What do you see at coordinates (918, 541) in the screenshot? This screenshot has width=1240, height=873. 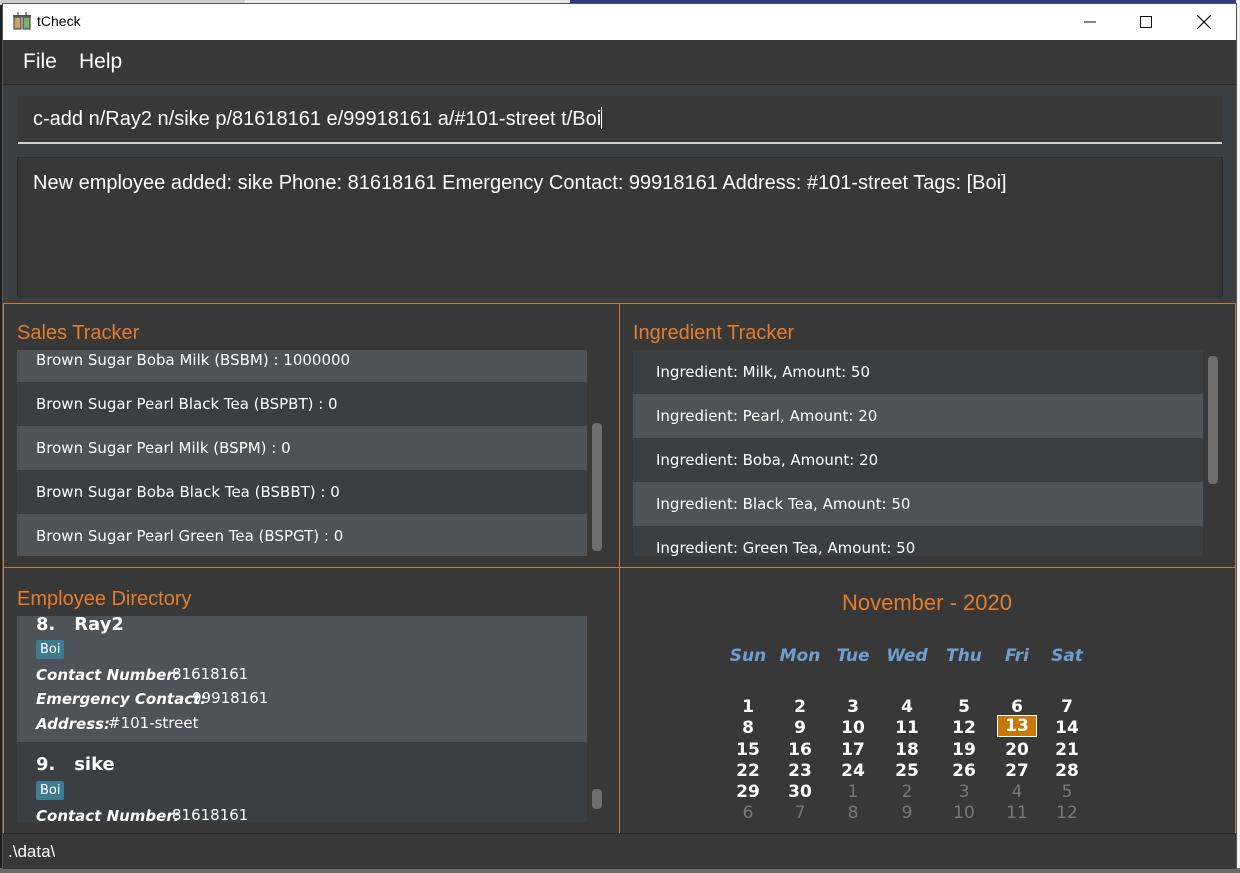 I see `list-item: Ingredient: Green Tea, Amount: 50` at bounding box center [918, 541].